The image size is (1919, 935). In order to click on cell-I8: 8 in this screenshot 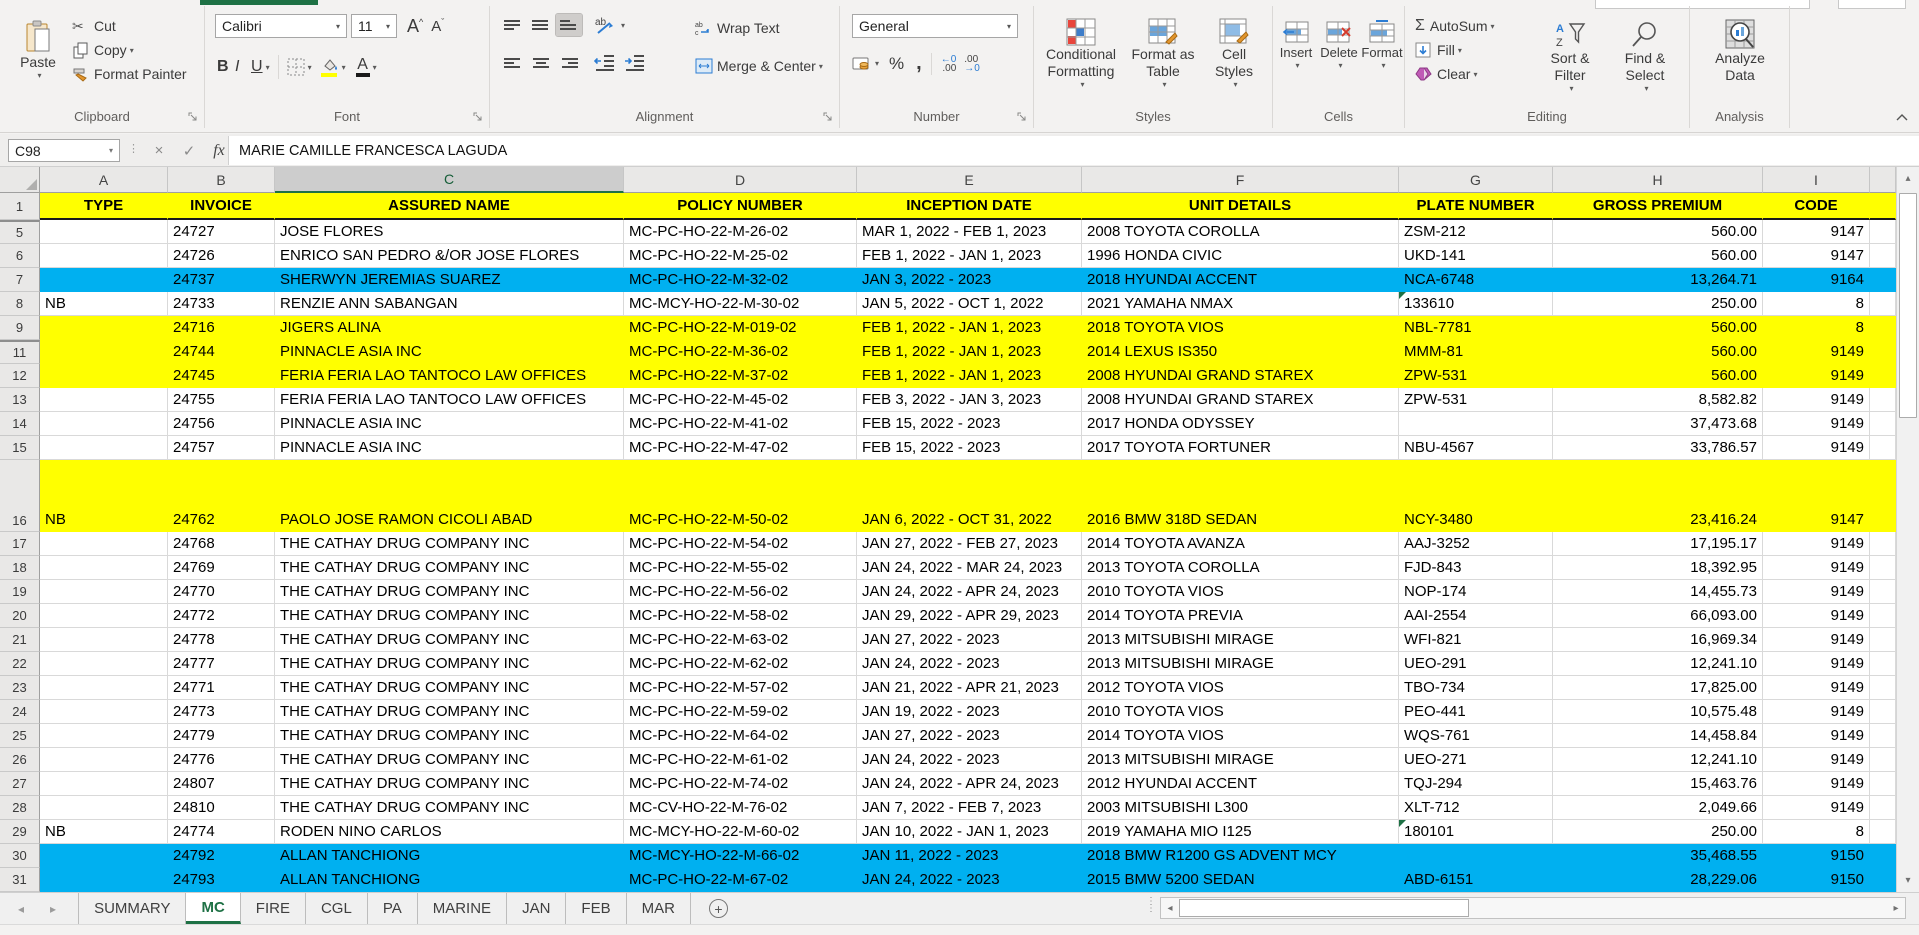, I will do `click(1816, 304)`.